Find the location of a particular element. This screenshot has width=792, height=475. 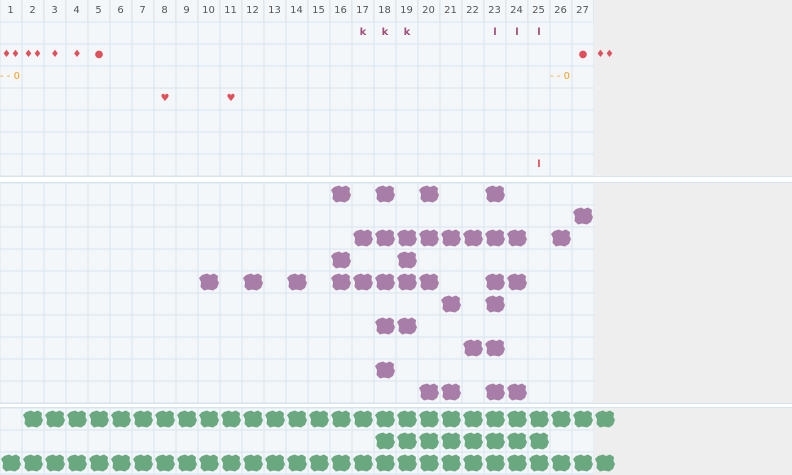

column-header-13: 13 is located at coordinates (275, 11).